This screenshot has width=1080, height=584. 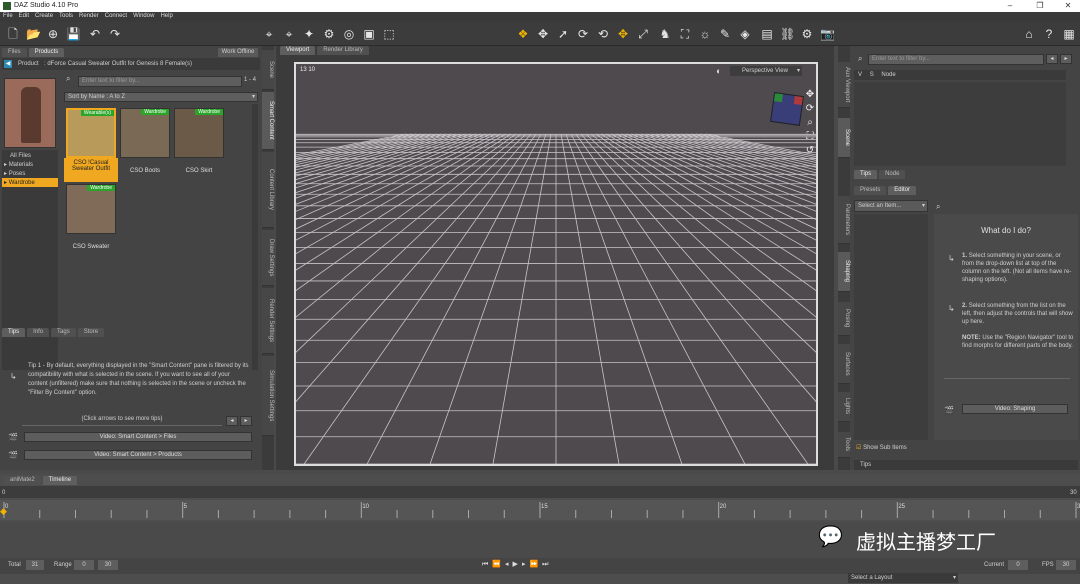 I want to click on region-nav-icon: ◎, so click(x=349, y=34).